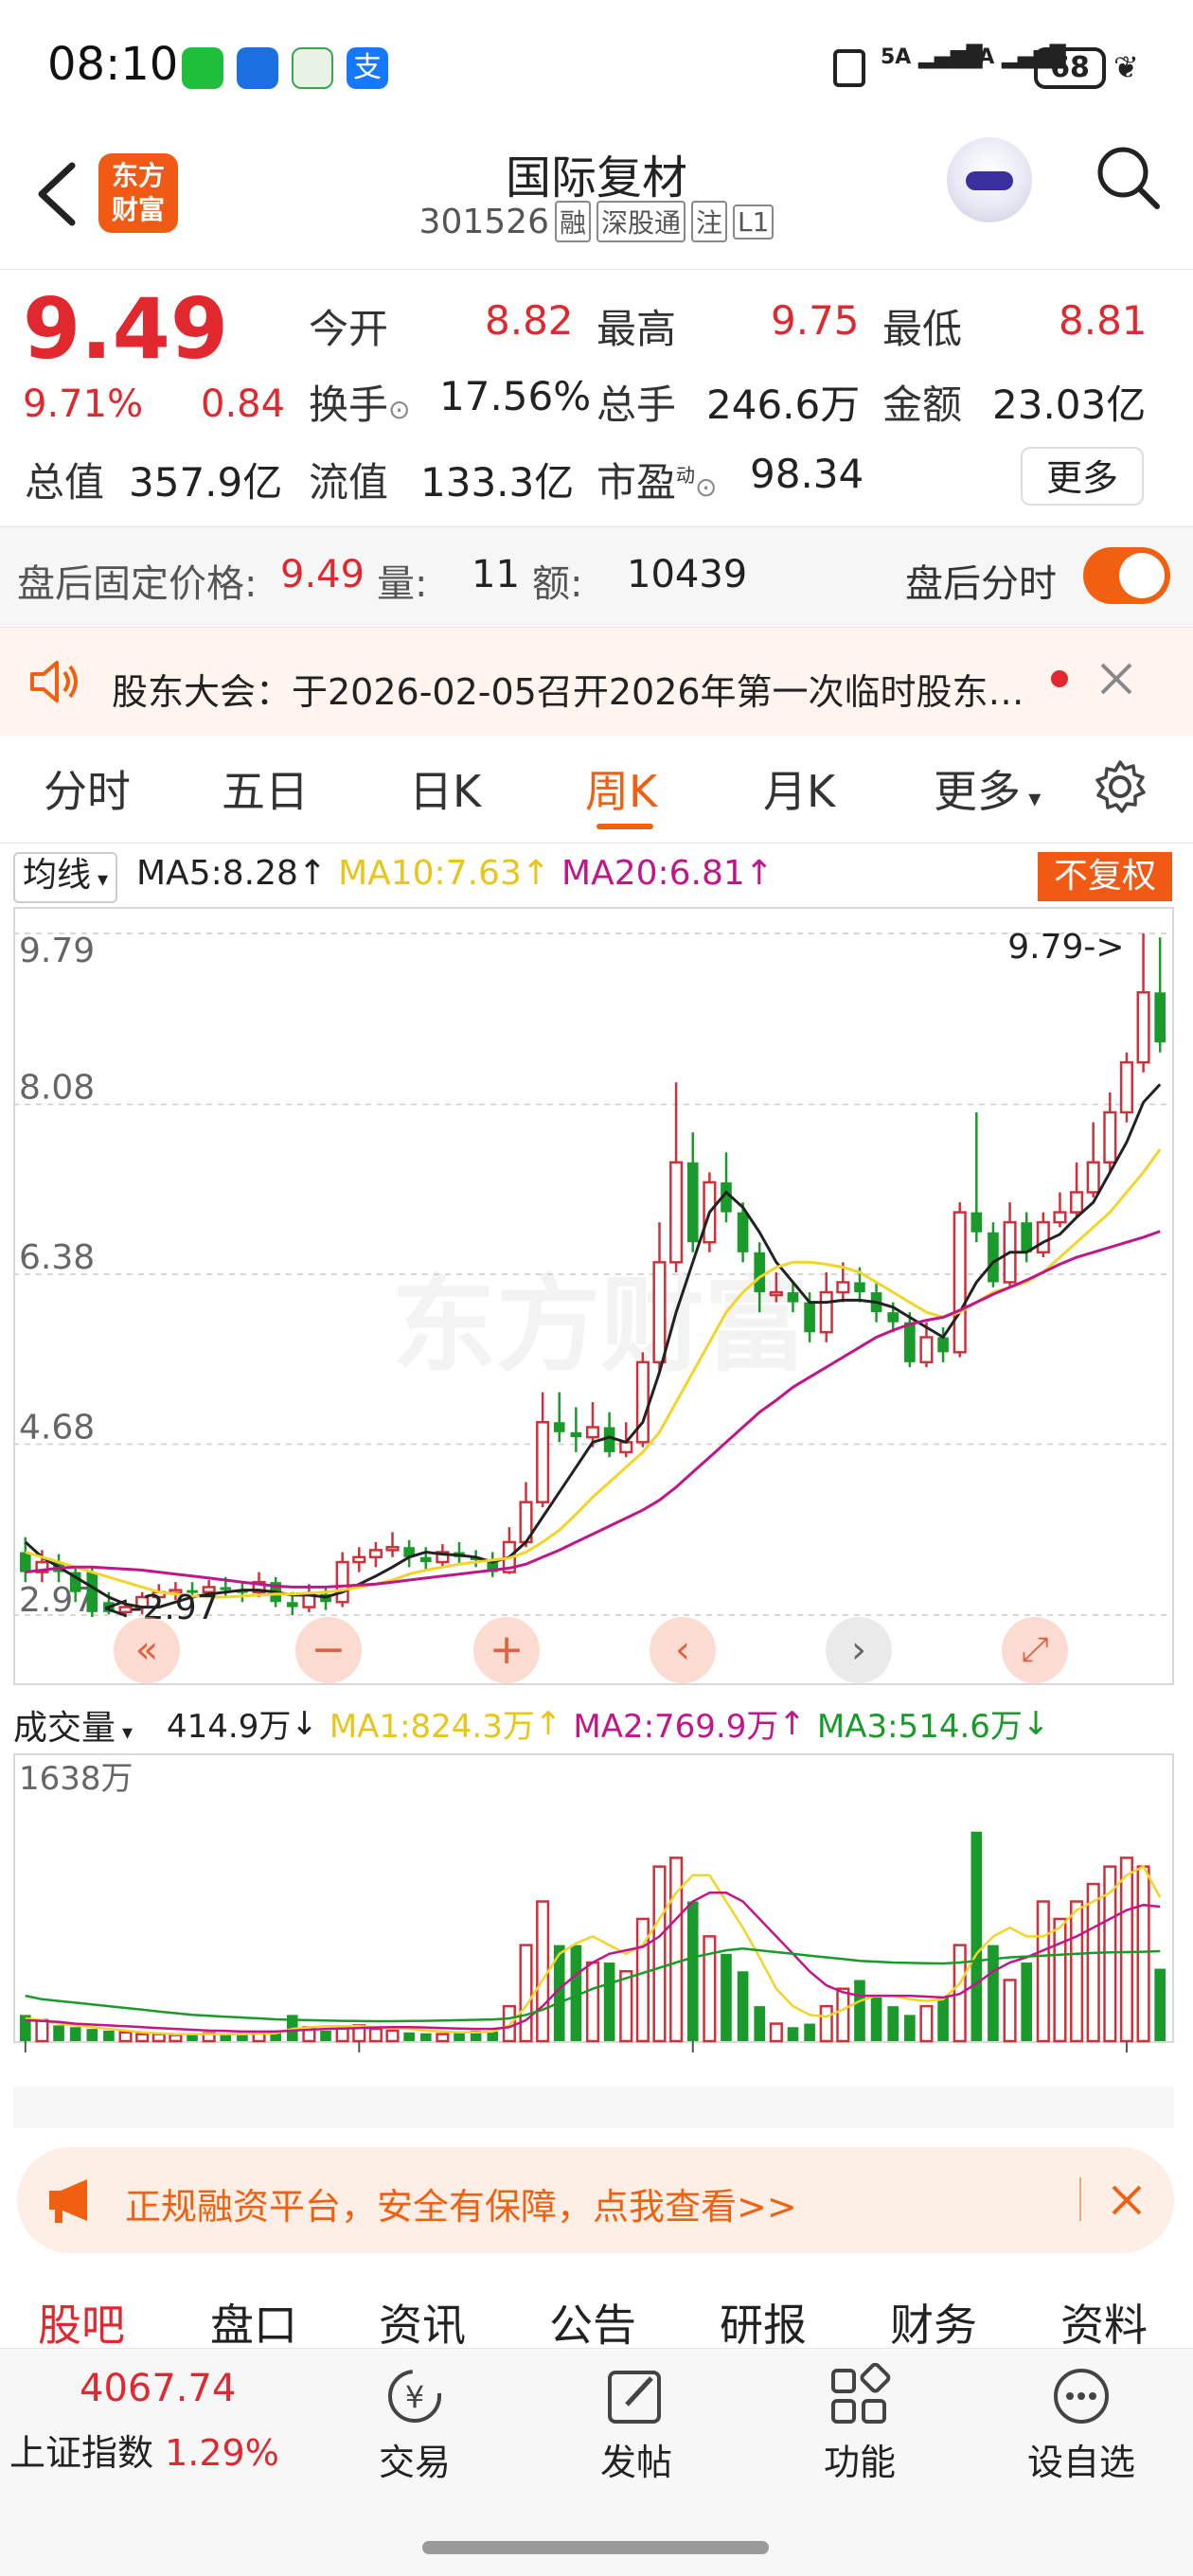 The height and width of the screenshot is (2576, 1193). I want to click on index-info: 上证指数 1.29%, so click(144, 2450).